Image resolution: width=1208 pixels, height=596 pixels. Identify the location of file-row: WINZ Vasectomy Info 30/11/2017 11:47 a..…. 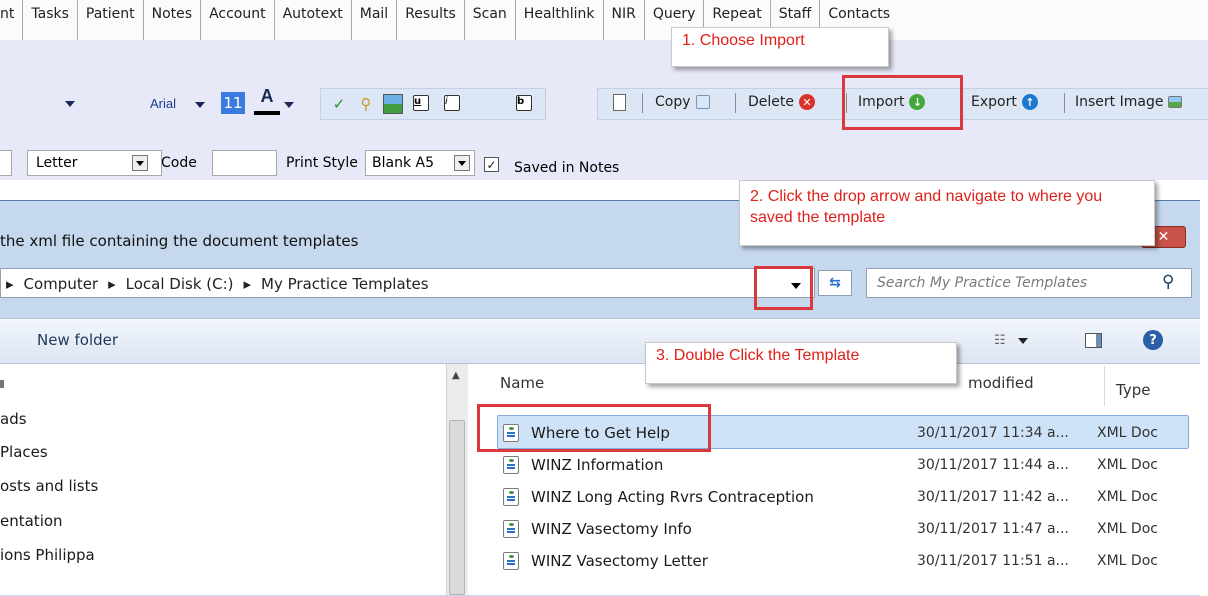
(853, 529).